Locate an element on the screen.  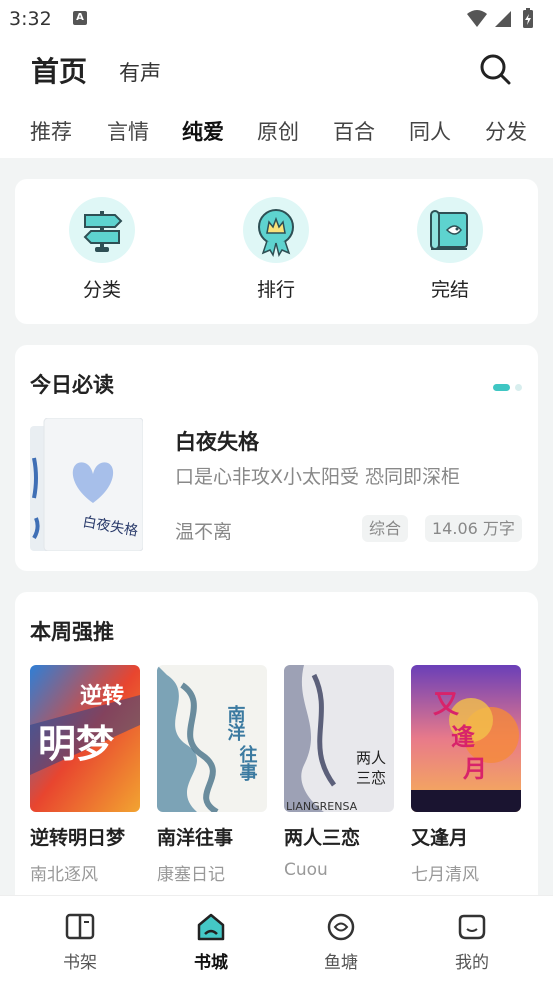
tab-distribution: 分发 is located at coordinates (506, 131).